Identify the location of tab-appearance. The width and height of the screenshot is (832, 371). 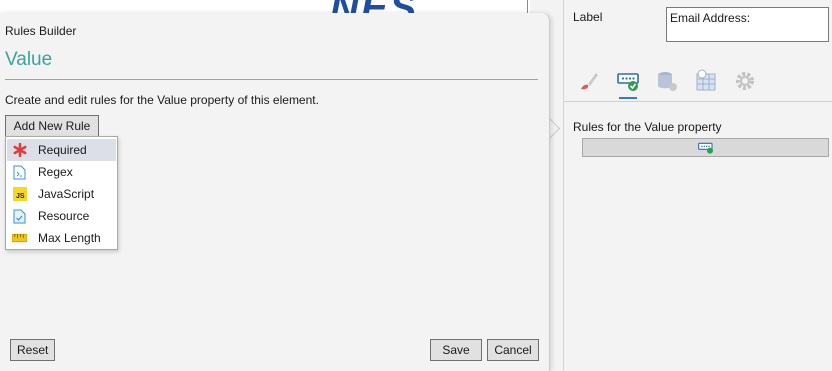
(589, 81).